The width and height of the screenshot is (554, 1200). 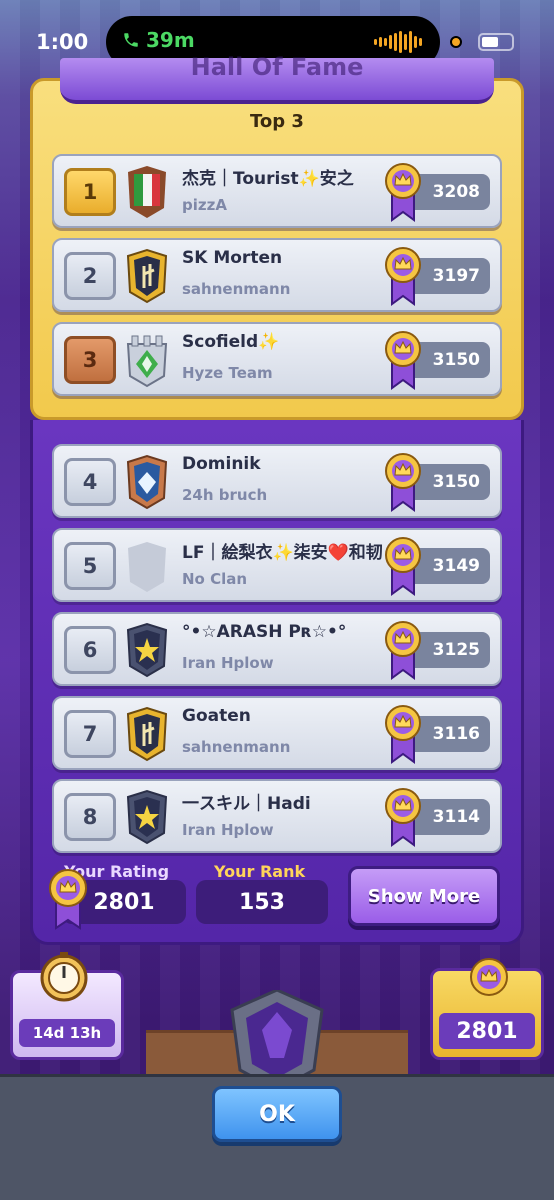 What do you see at coordinates (90, 360) in the screenshot?
I see `rank-number: 3` at bounding box center [90, 360].